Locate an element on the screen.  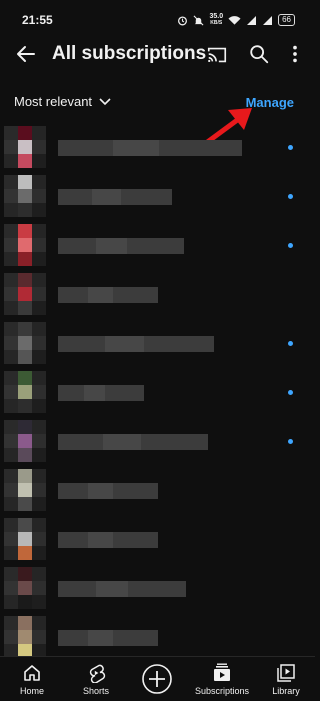
mute-icon is located at coordinates (198, 20).